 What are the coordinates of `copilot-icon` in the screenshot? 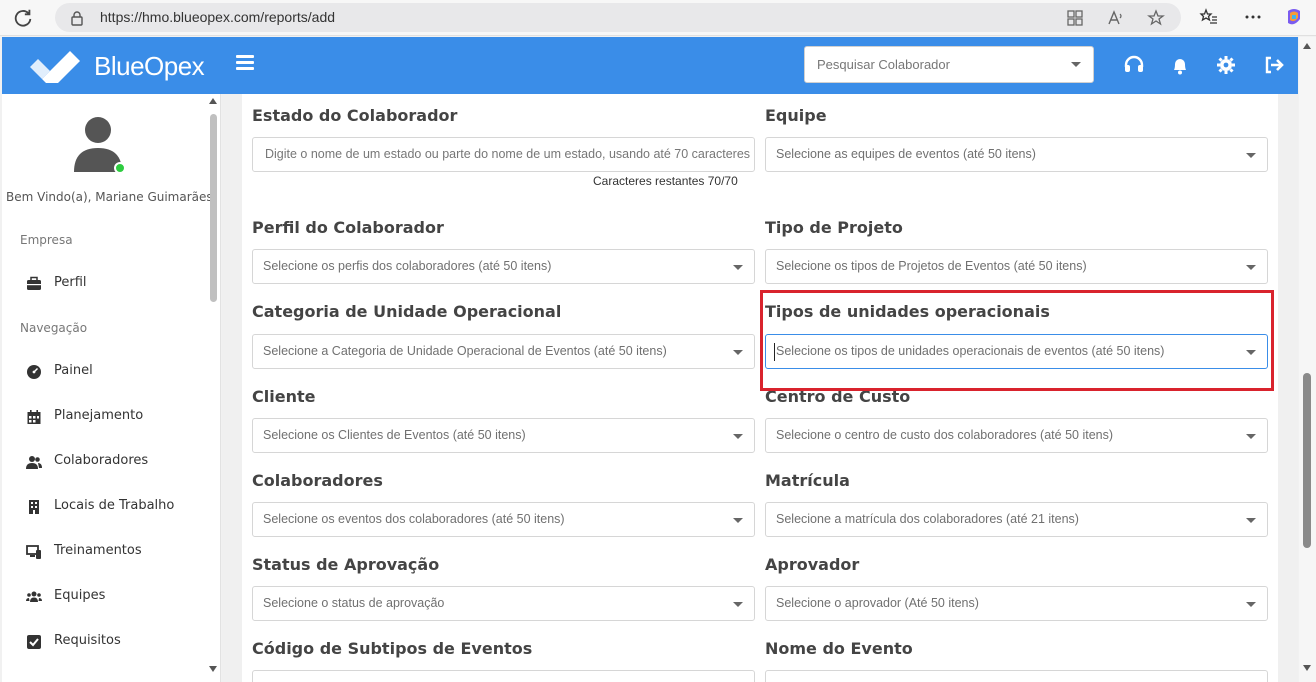 It's located at (1294, 17).